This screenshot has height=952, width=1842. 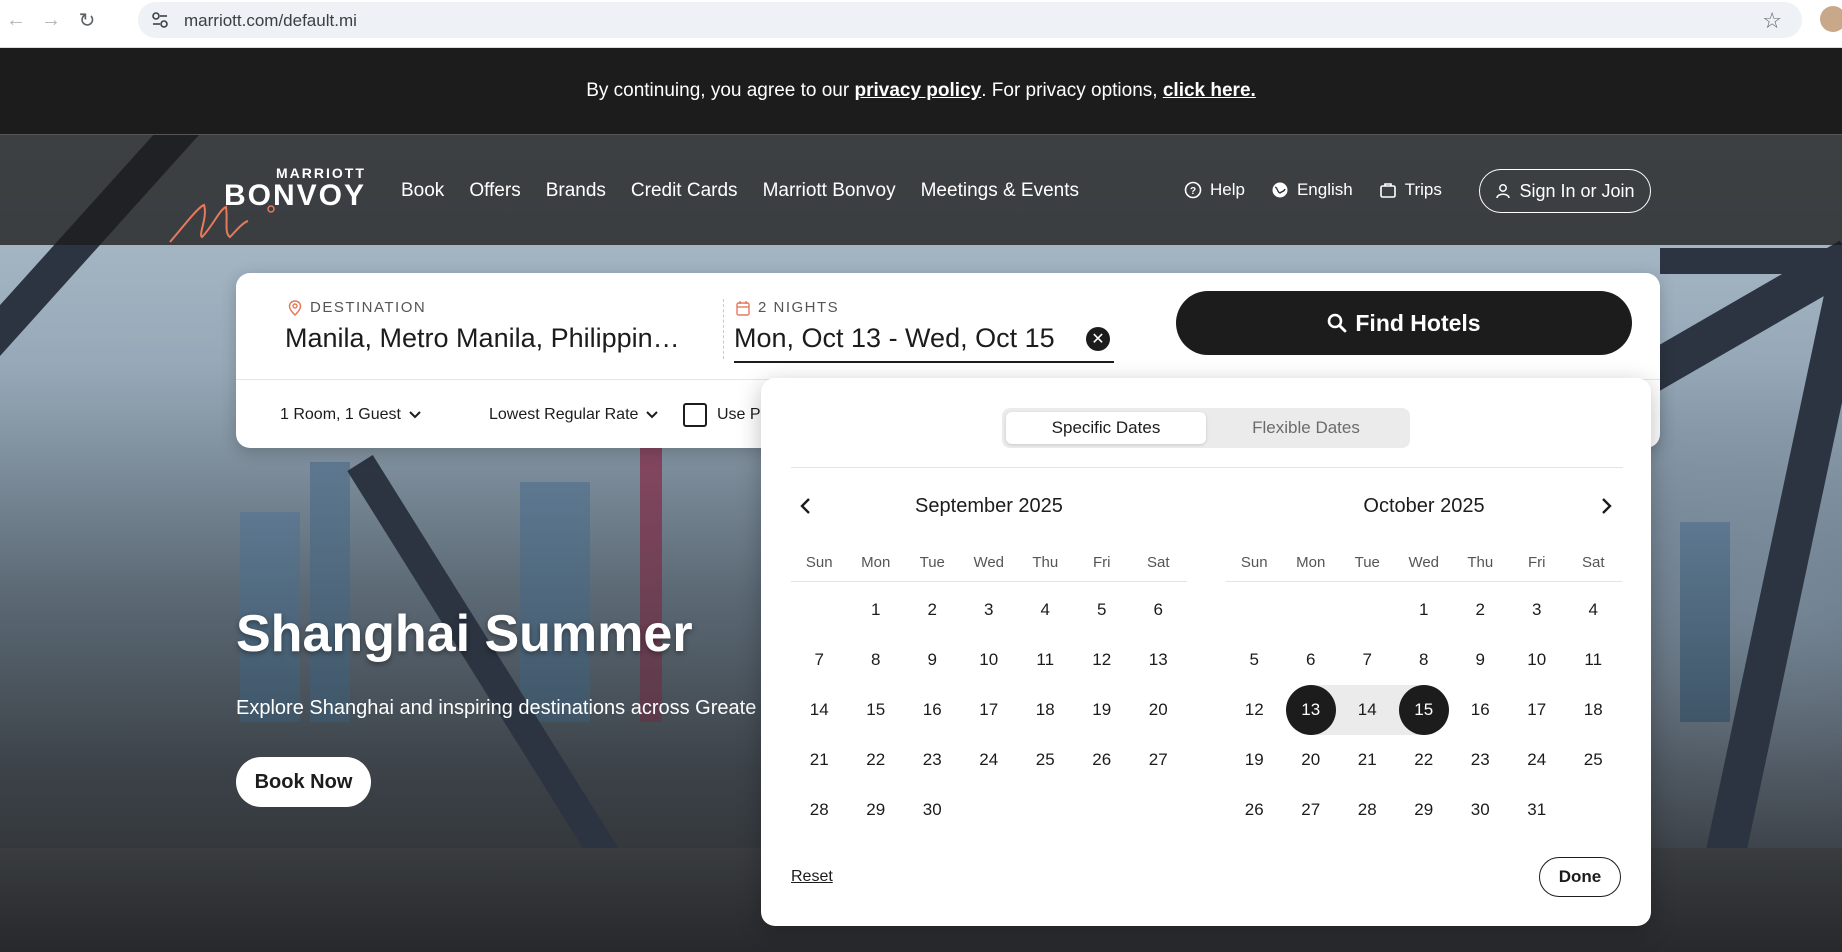 I want to click on clear-dates-icon: ✕, so click(x=1098, y=339).